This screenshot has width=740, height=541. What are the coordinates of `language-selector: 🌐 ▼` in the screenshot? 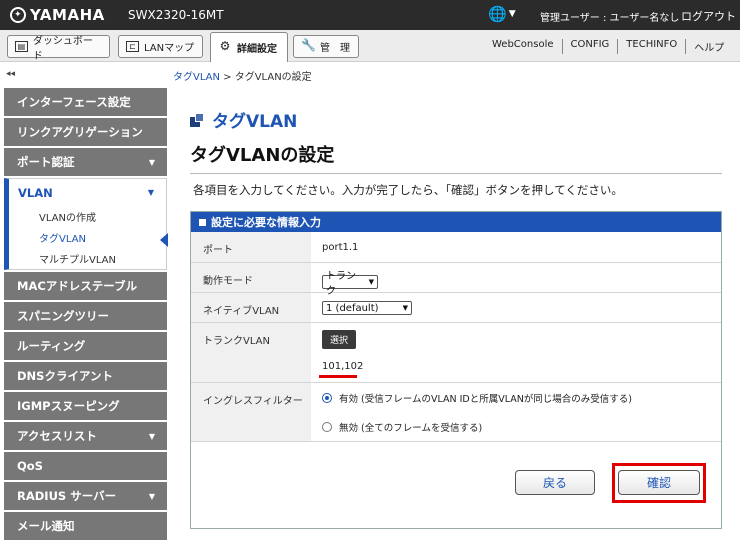 It's located at (502, 14).